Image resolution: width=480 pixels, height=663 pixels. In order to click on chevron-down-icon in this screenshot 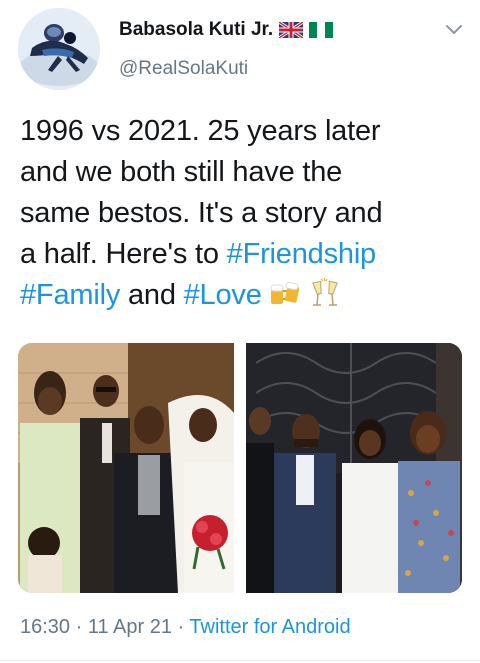, I will do `click(454, 30)`.